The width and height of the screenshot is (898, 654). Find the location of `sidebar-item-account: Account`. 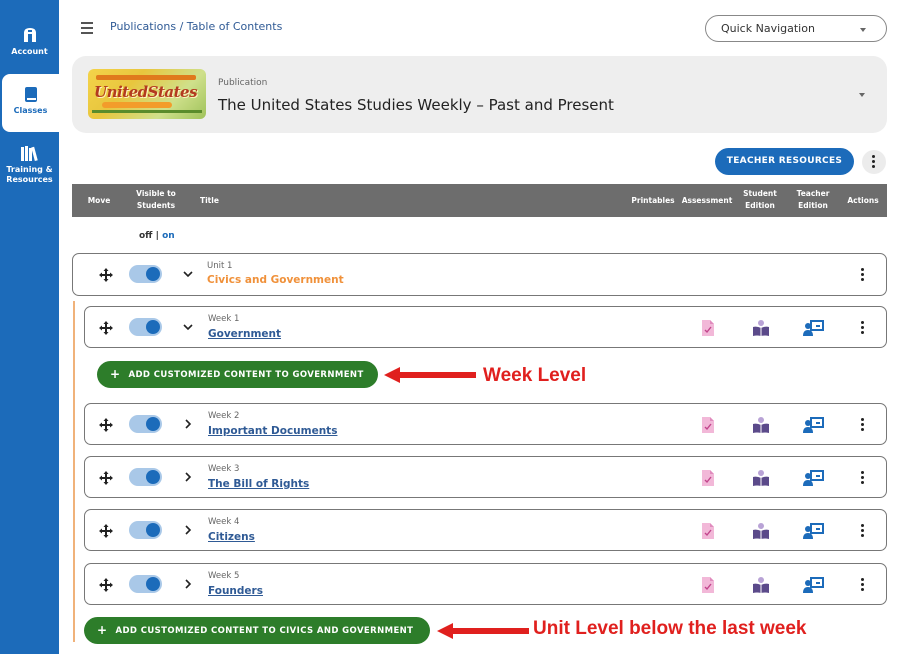

sidebar-item-account: Account is located at coordinates (29, 41).